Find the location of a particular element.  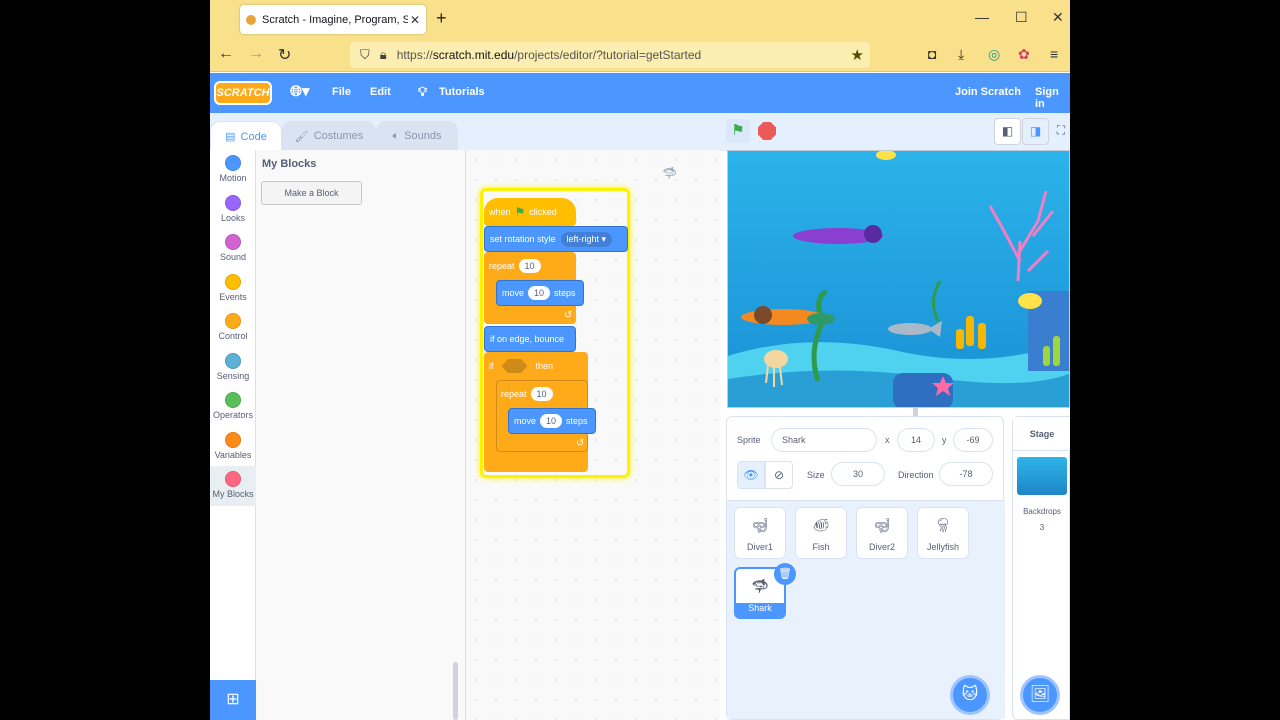

downloads-icon: ⤓ is located at coordinates (961, 54).